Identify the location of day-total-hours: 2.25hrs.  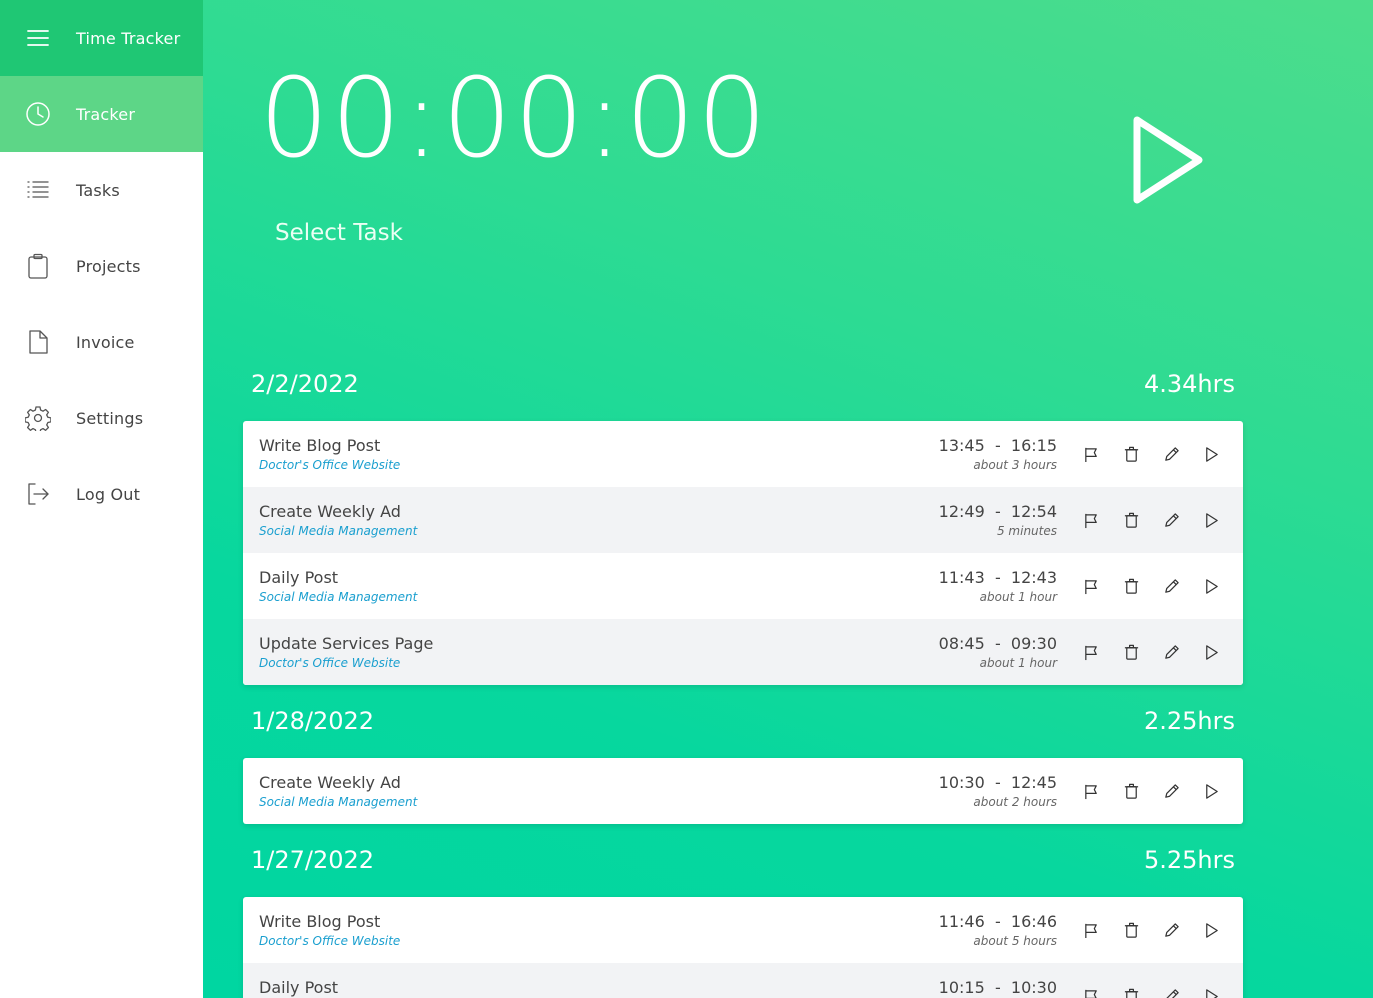
(1189, 721).